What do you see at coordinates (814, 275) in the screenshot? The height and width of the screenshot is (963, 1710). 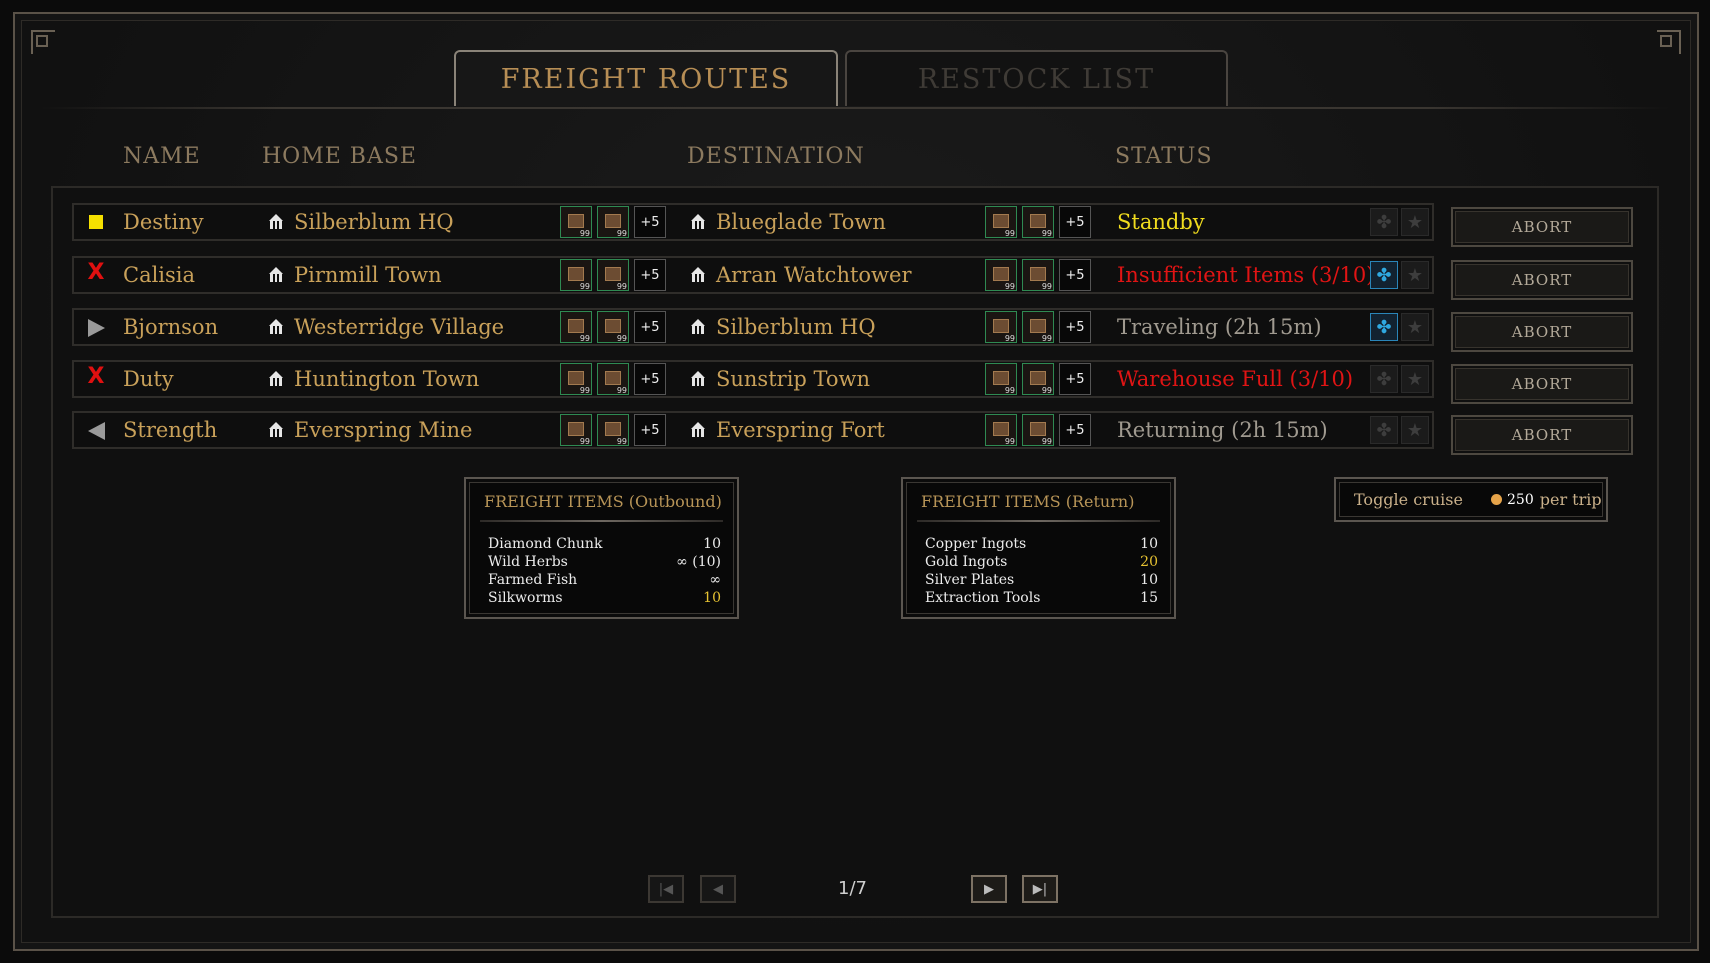 I see `destination-name: Arran Watchtower` at bounding box center [814, 275].